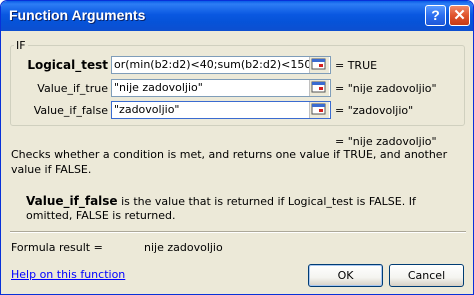 The height and width of the screenshot is (295, 474). Describe the element at coordinates (435, 15) in the screenshot. I see `help-icon: ?` at that location.